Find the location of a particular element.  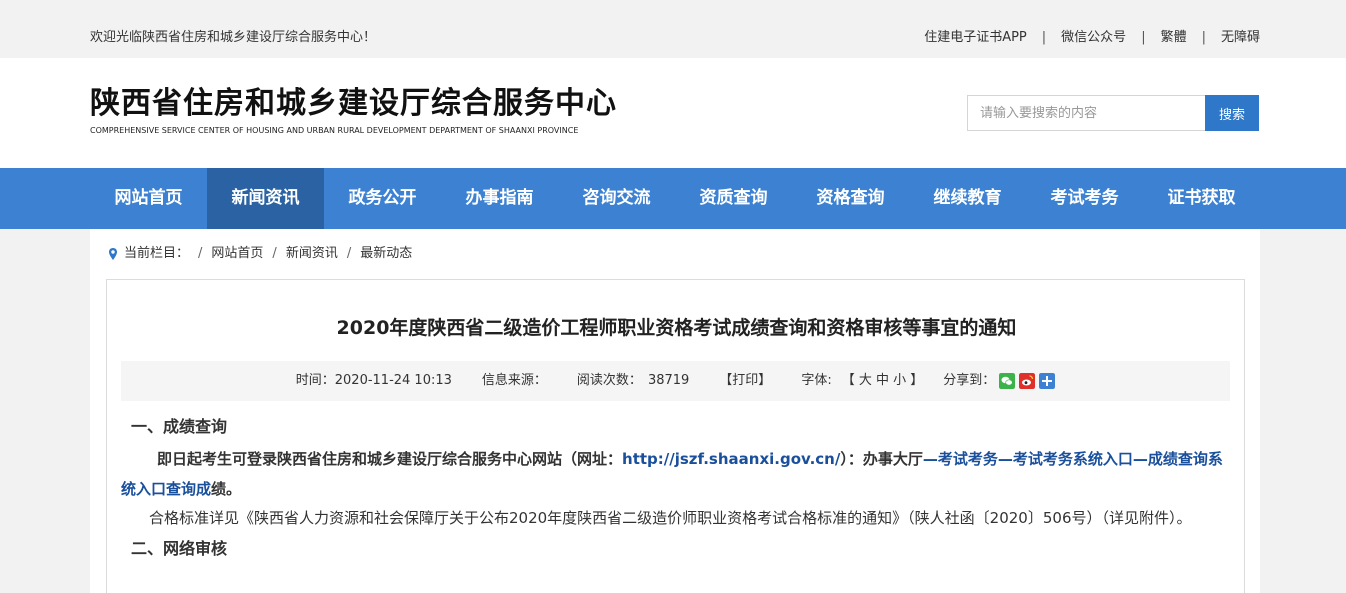

views-count: 38719 is located at coordinates (668, 380).